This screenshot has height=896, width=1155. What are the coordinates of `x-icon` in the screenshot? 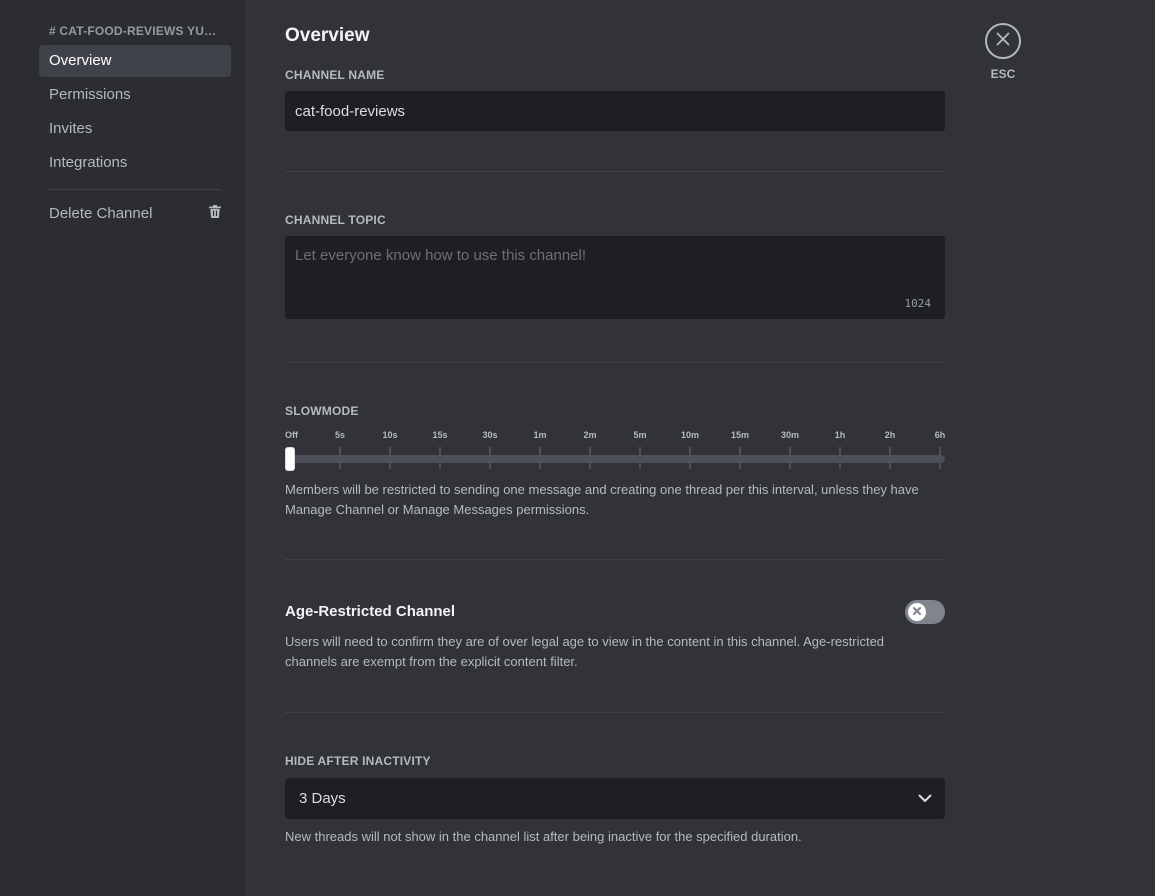 It's located at (917, 612).